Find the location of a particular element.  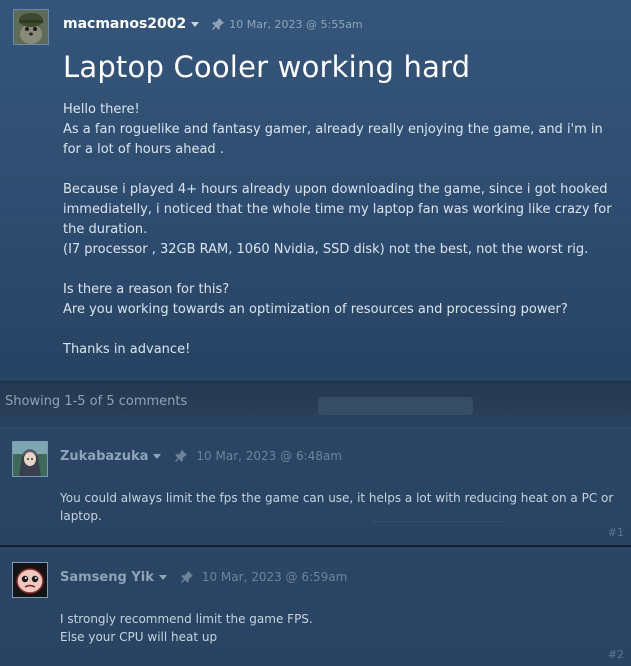

commenter-name: Zukabazuka is located at coordinates (104, 456).